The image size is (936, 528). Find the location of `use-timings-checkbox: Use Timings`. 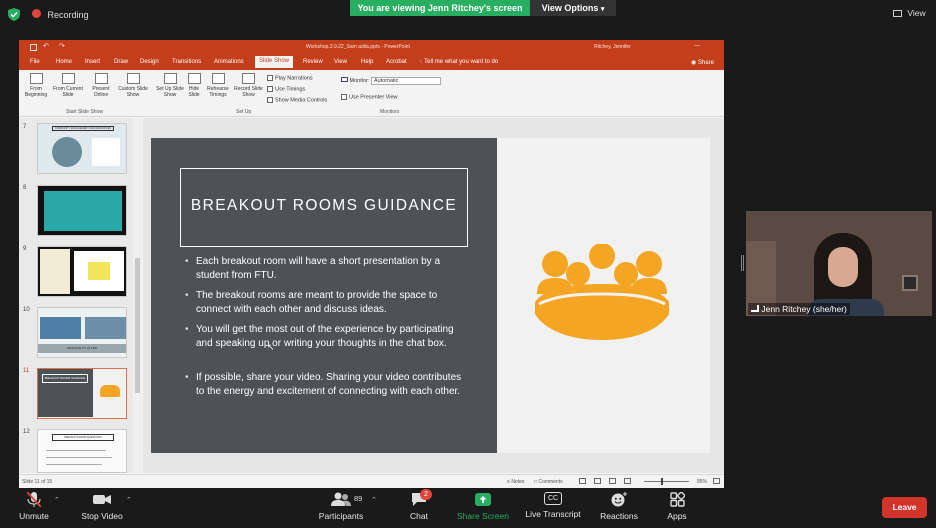

use-timings-checkbox: Use Timings is located at coordinates (286, 89).